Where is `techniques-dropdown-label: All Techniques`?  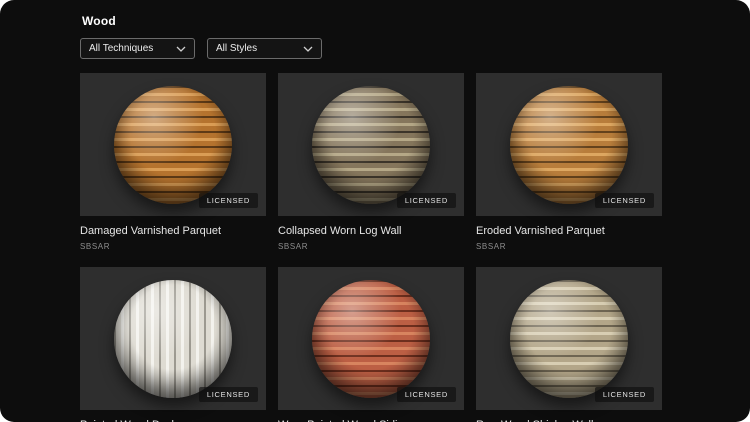 techniques-dropdown-label: All Techniques is located at coordinates (121, 48).